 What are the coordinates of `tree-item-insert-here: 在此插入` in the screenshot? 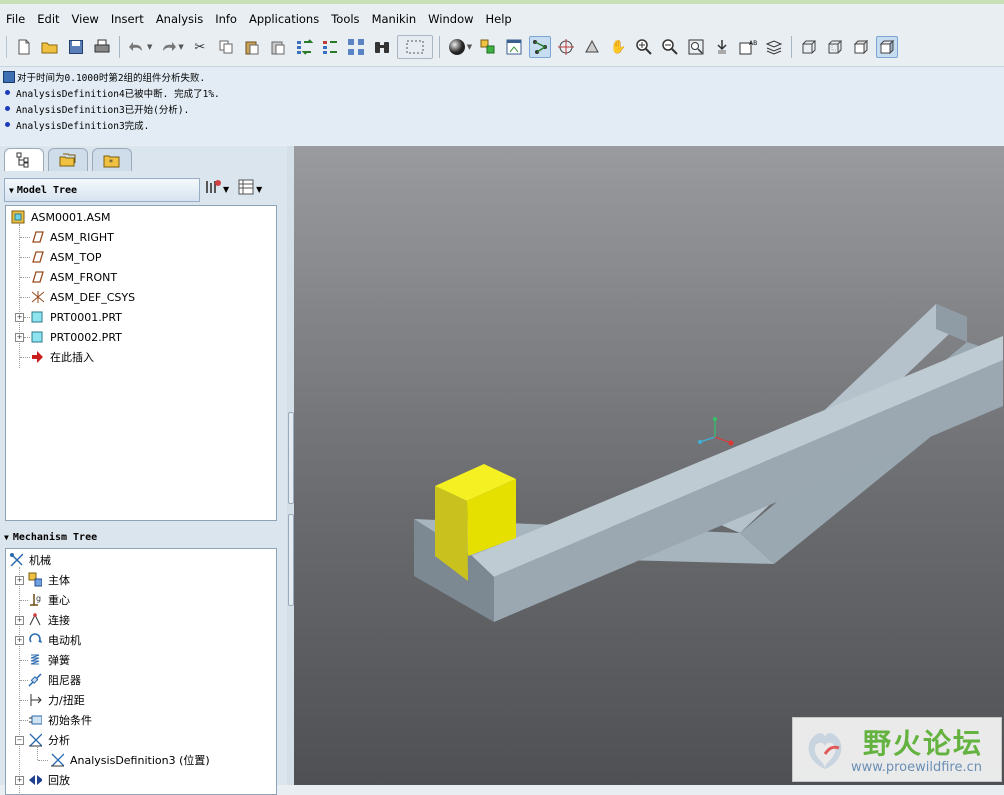 It's located at (62, 357).